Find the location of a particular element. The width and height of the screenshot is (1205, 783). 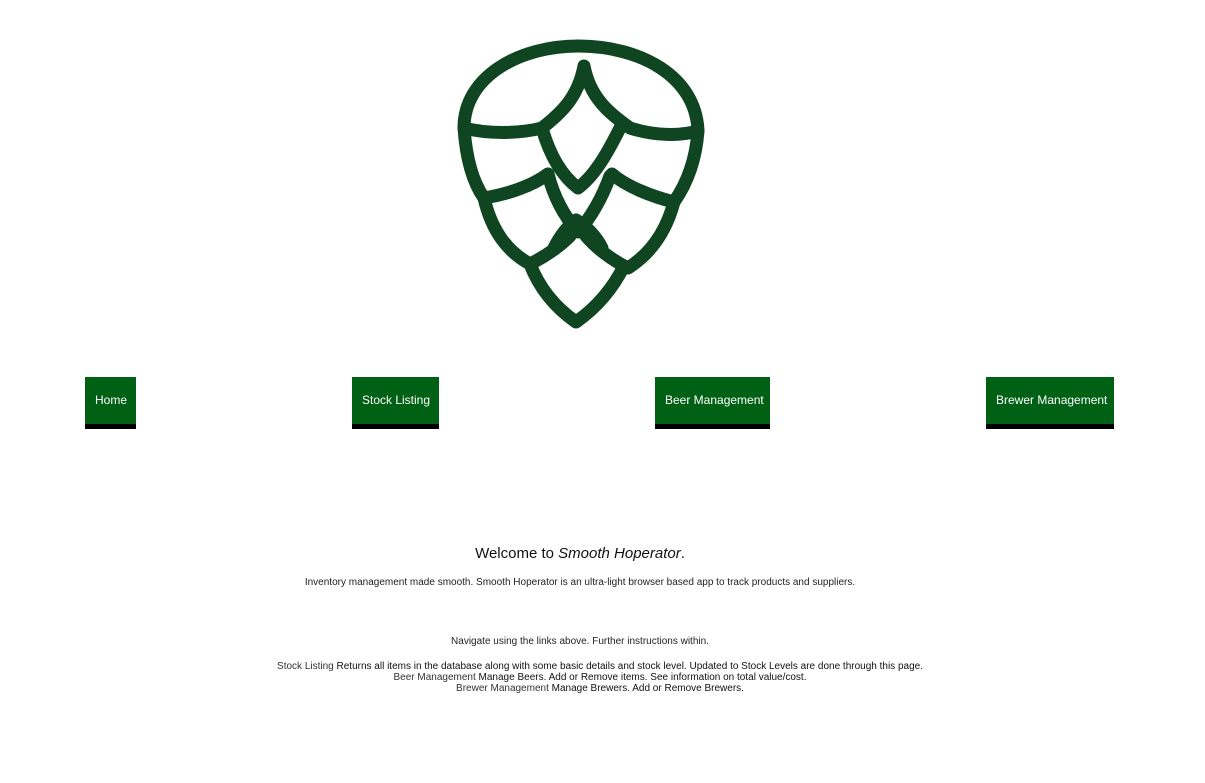

app-name: Smooth Hoperator is located at coordinates (619, 553).